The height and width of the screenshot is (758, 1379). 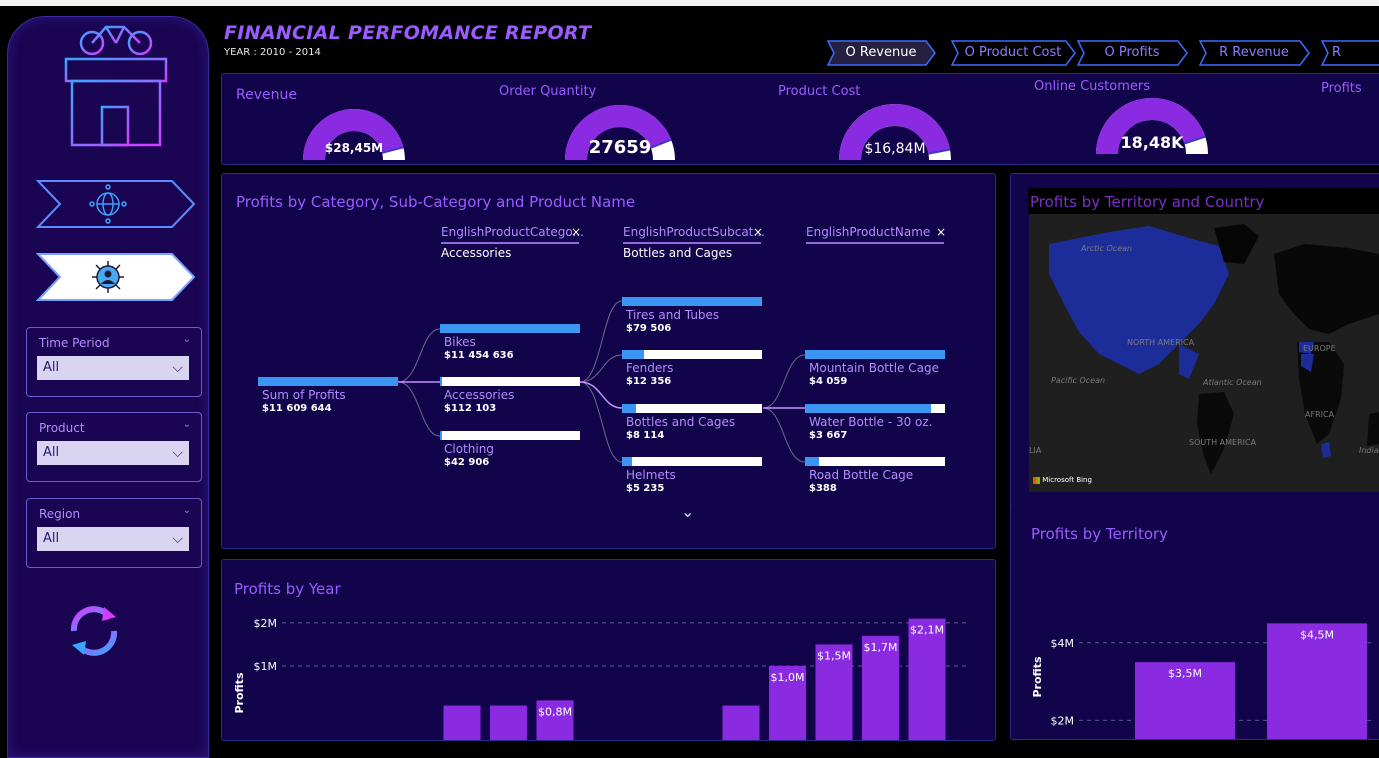 What do you see at coordinates (1036, 480) in the screenshot?
I see `microsoft-logo-icon` at bounding box center [1036, 480].